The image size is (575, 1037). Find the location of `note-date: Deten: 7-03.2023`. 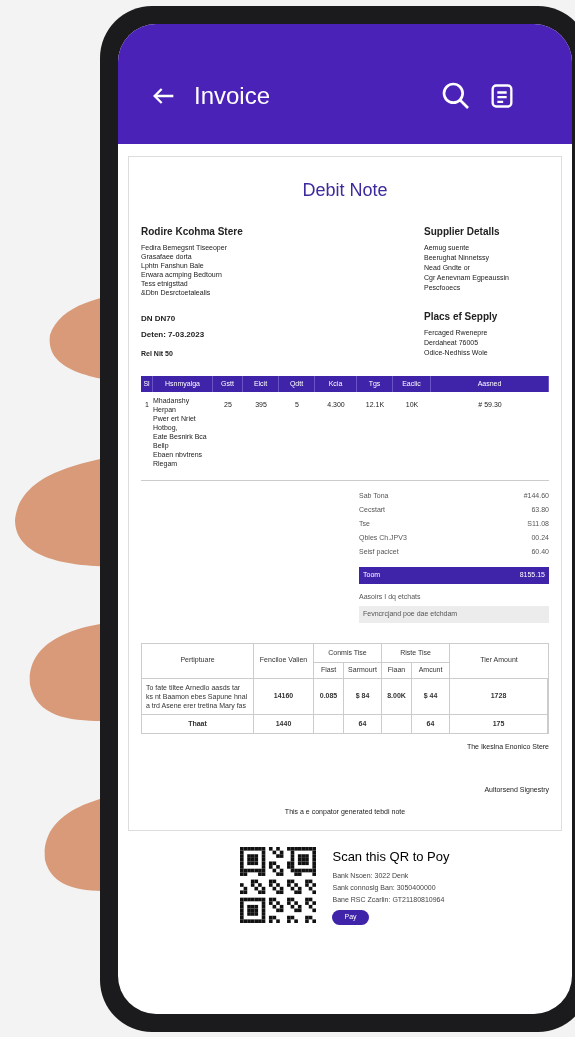

note-date: Deten: 7-03.2023 is located at coordinates (173, 335).